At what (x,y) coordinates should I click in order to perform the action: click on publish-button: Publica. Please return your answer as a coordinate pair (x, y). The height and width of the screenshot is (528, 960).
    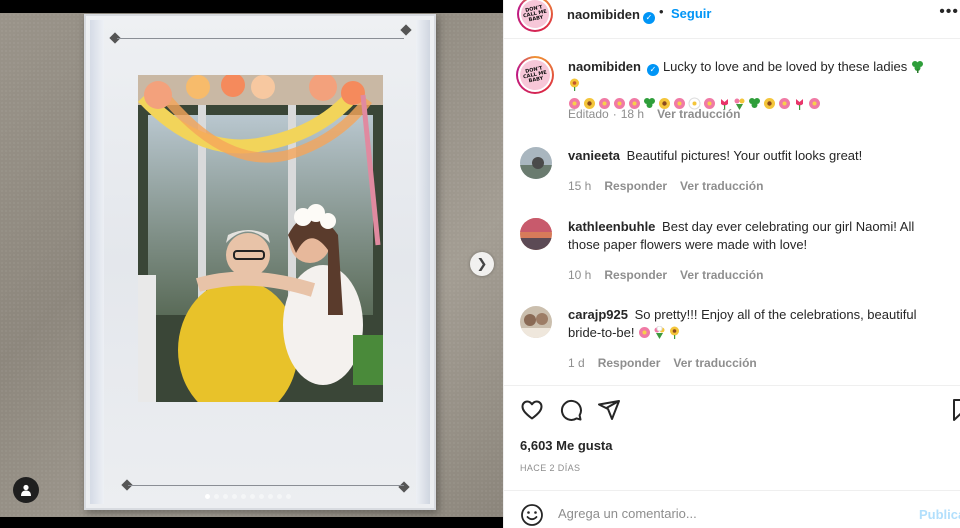
    Looking at the image, I should click on (939, 514).